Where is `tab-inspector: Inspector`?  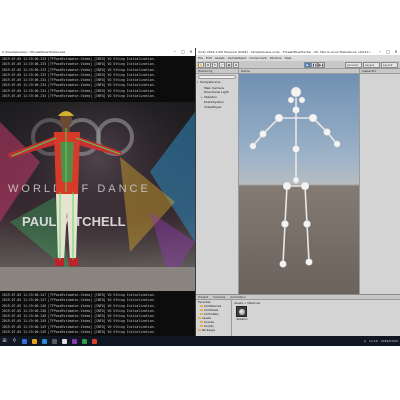 tab-inspector: Inspector is located at coordinates (380, 71).